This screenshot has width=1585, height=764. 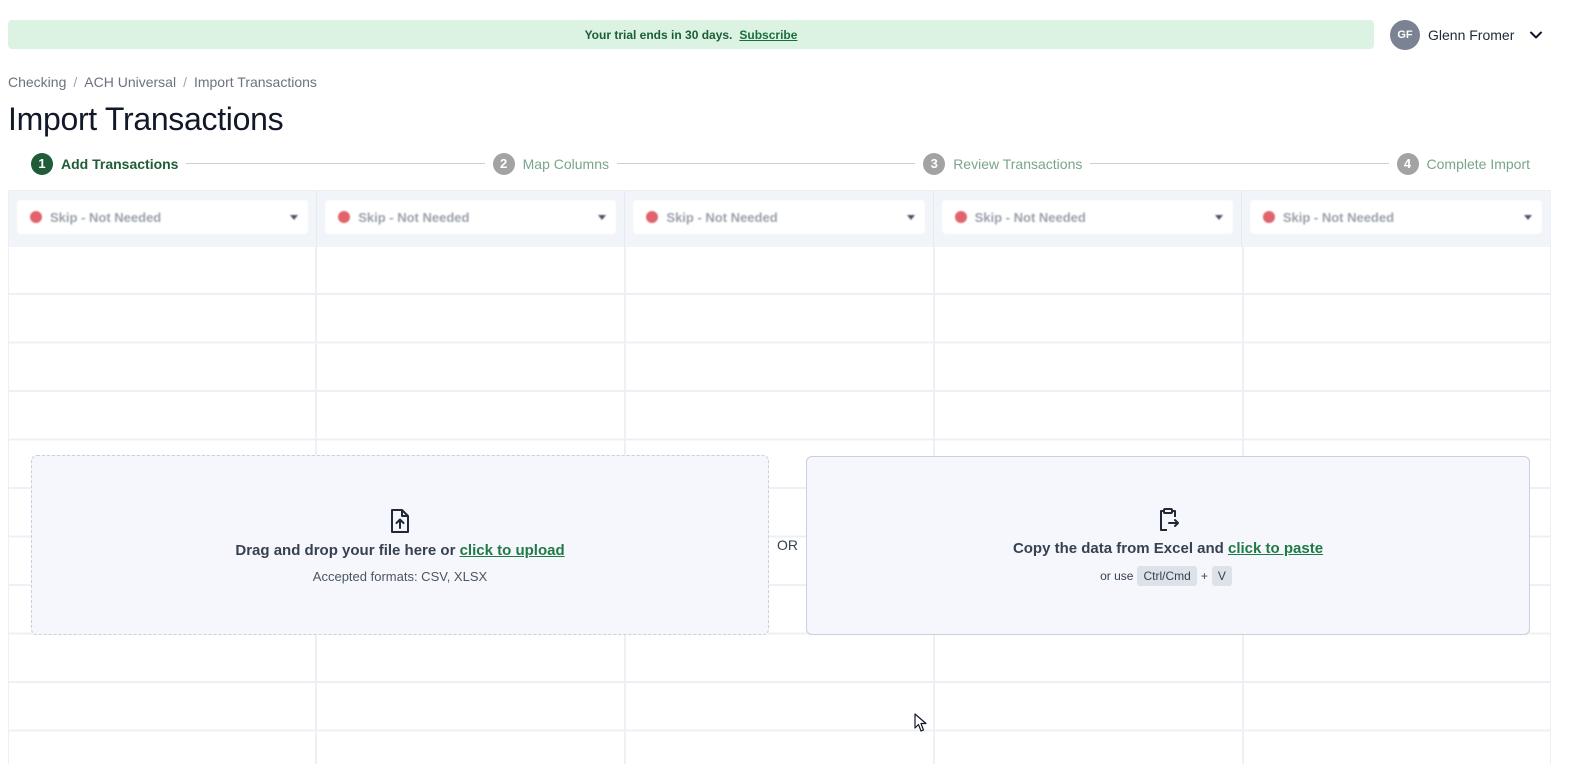 What do you see at coordinates (130, 82) in the screenshot?
I see `breadcrumb-item-ach-universal: ACH Universal` at bounding box center [130, 82].